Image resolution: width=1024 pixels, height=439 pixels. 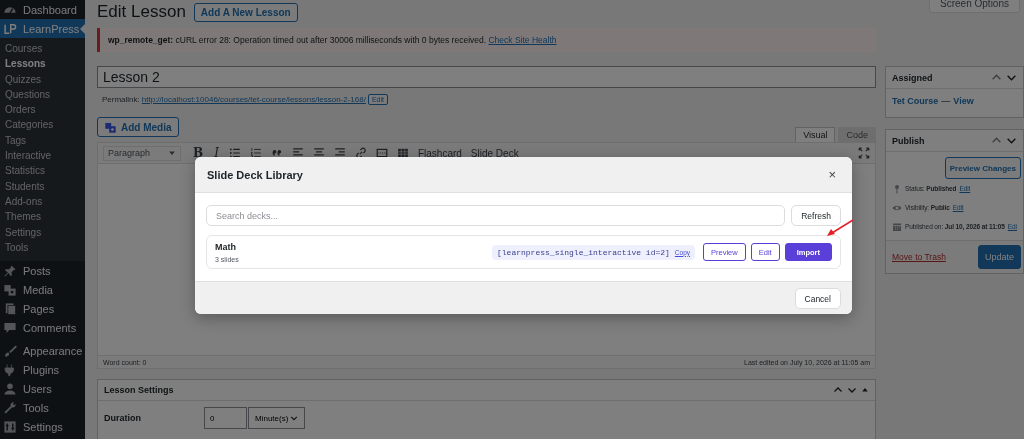 I want to click on caret-icon, so click(x=172, y=153).